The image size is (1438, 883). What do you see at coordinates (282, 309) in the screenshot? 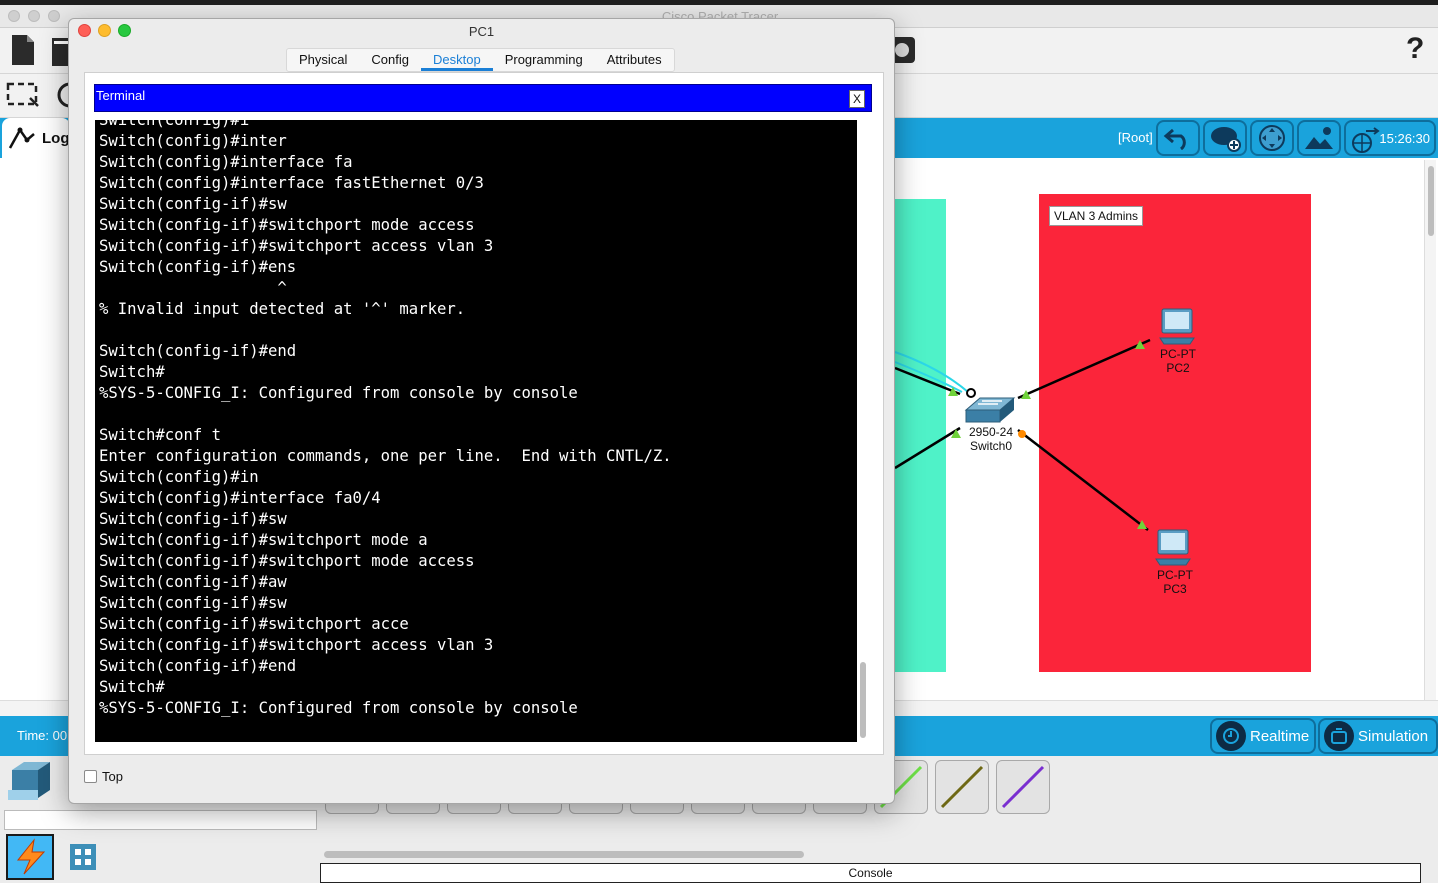
I see `terminal-line: % Invalid input detected at '^' marker.` at bounding box center [282, 309].